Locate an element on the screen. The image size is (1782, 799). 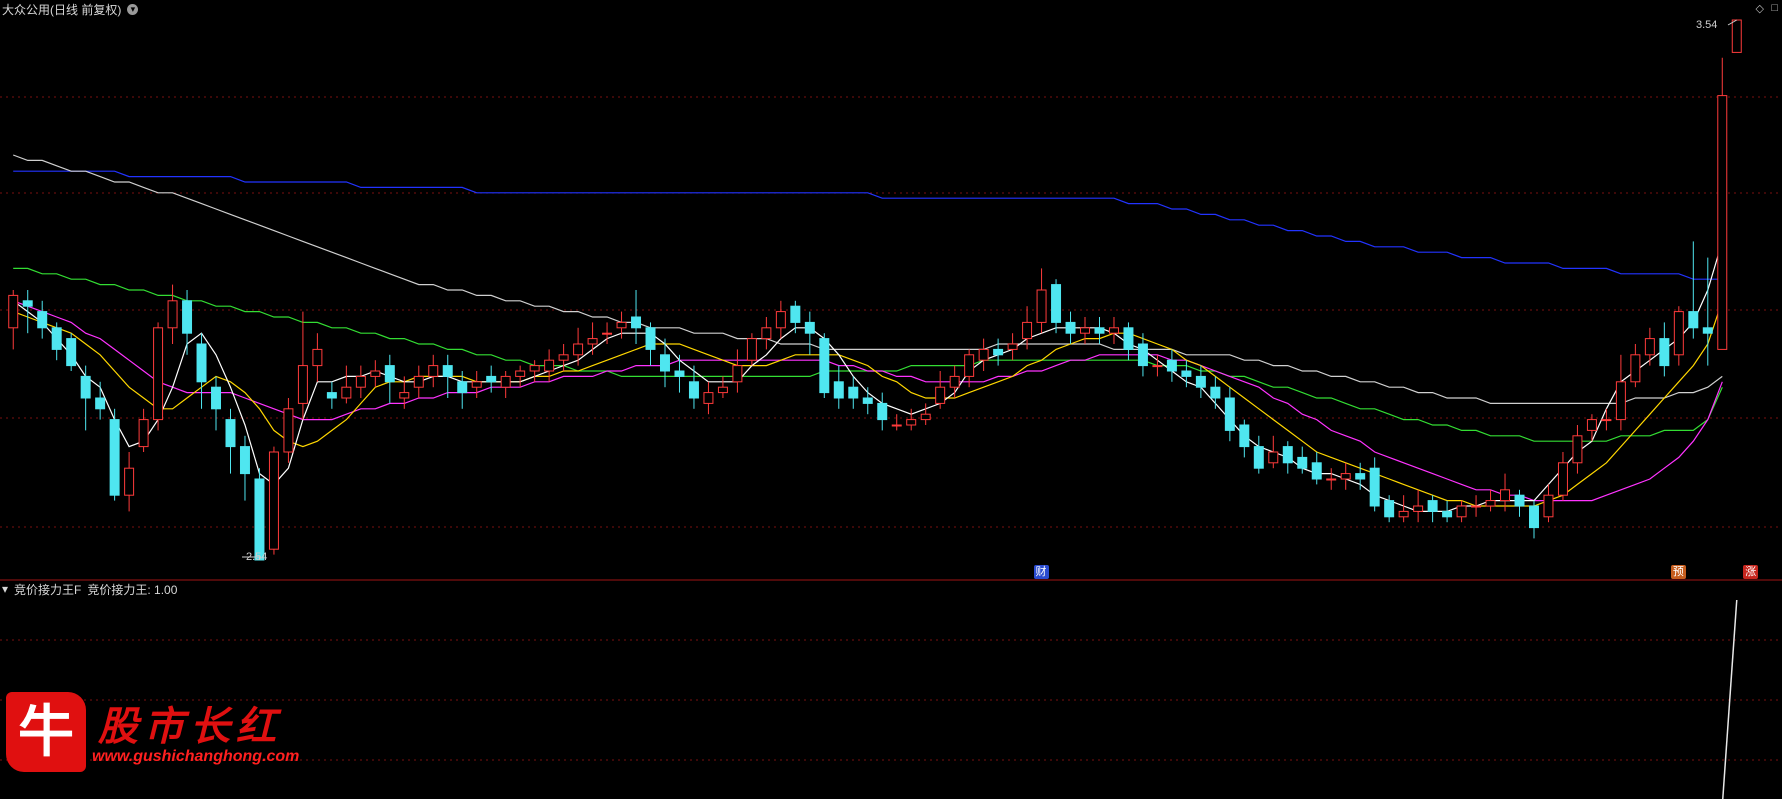
high-price-label: 3.54 is located at coordinates (1707, 25).